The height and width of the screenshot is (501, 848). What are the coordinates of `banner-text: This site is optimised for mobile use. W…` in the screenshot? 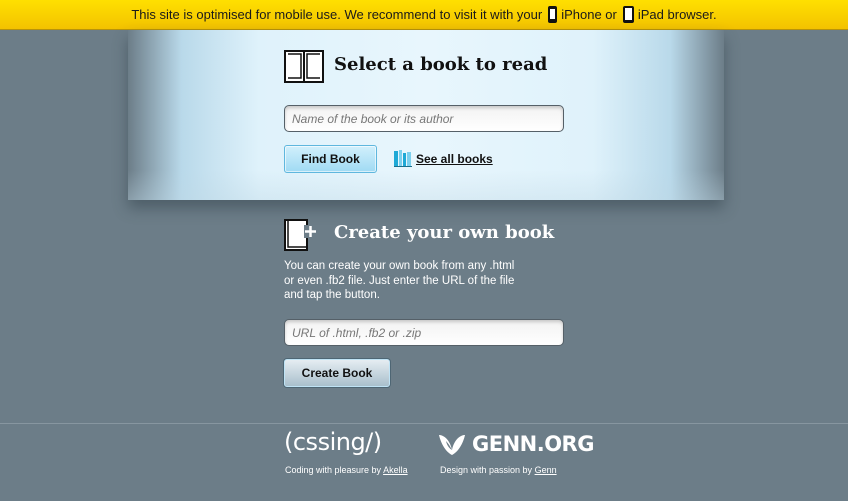 It's located at (337, 14).